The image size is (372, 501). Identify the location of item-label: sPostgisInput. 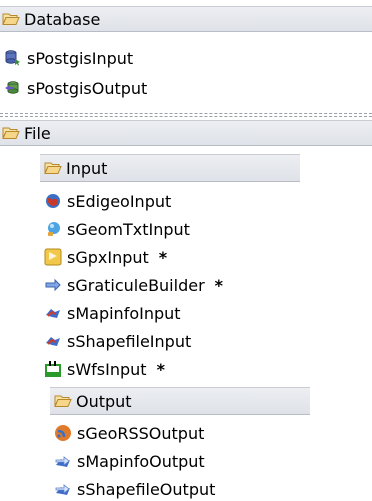
(80, 58).